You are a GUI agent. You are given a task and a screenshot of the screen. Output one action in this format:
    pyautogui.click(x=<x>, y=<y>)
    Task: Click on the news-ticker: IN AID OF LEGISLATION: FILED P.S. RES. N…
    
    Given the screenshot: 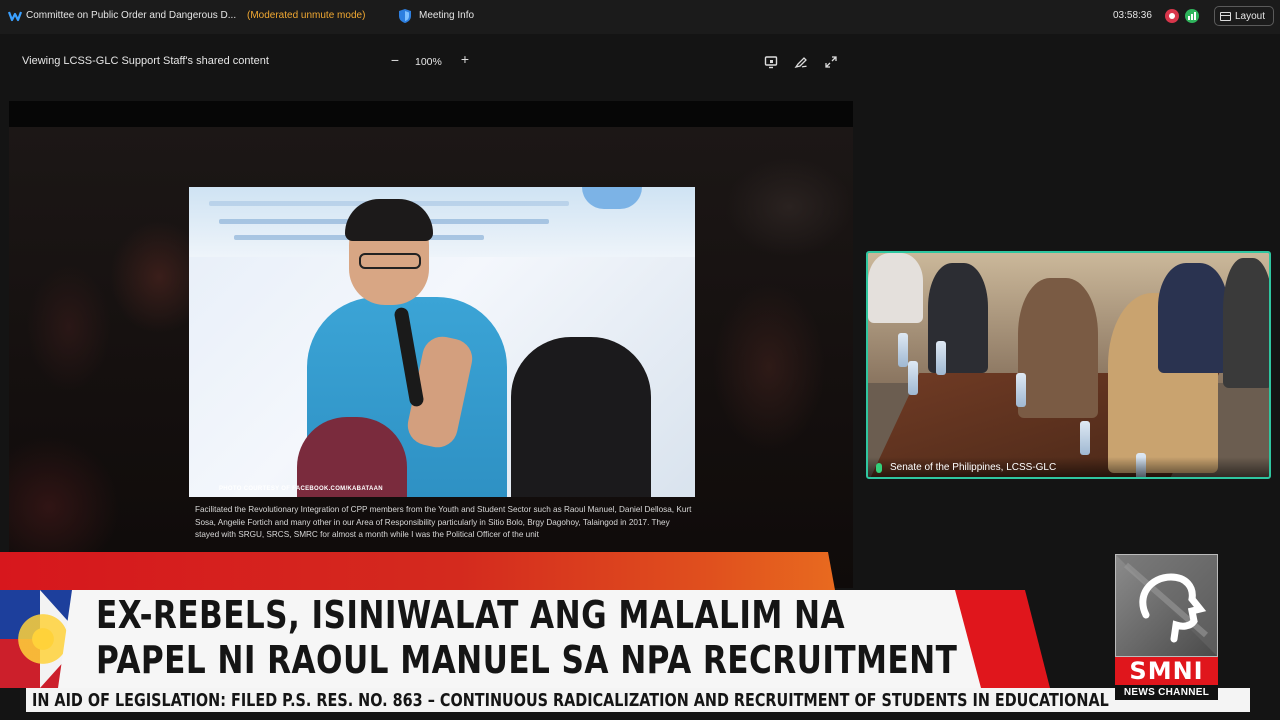 What is the action you would take?
    pyautogui.click(x=638, y=700)
    